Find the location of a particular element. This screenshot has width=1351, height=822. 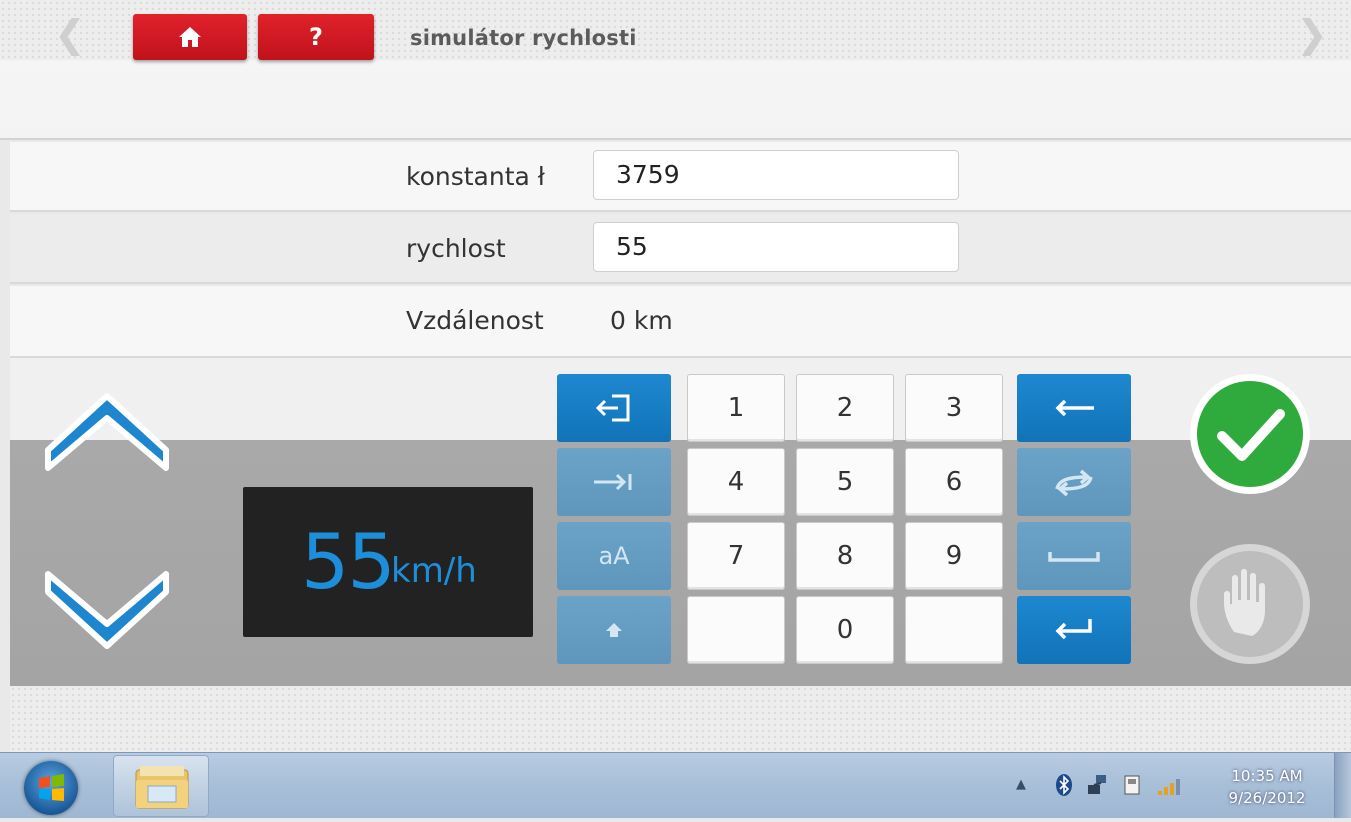

shift-key is located at coordinates (614, 630).